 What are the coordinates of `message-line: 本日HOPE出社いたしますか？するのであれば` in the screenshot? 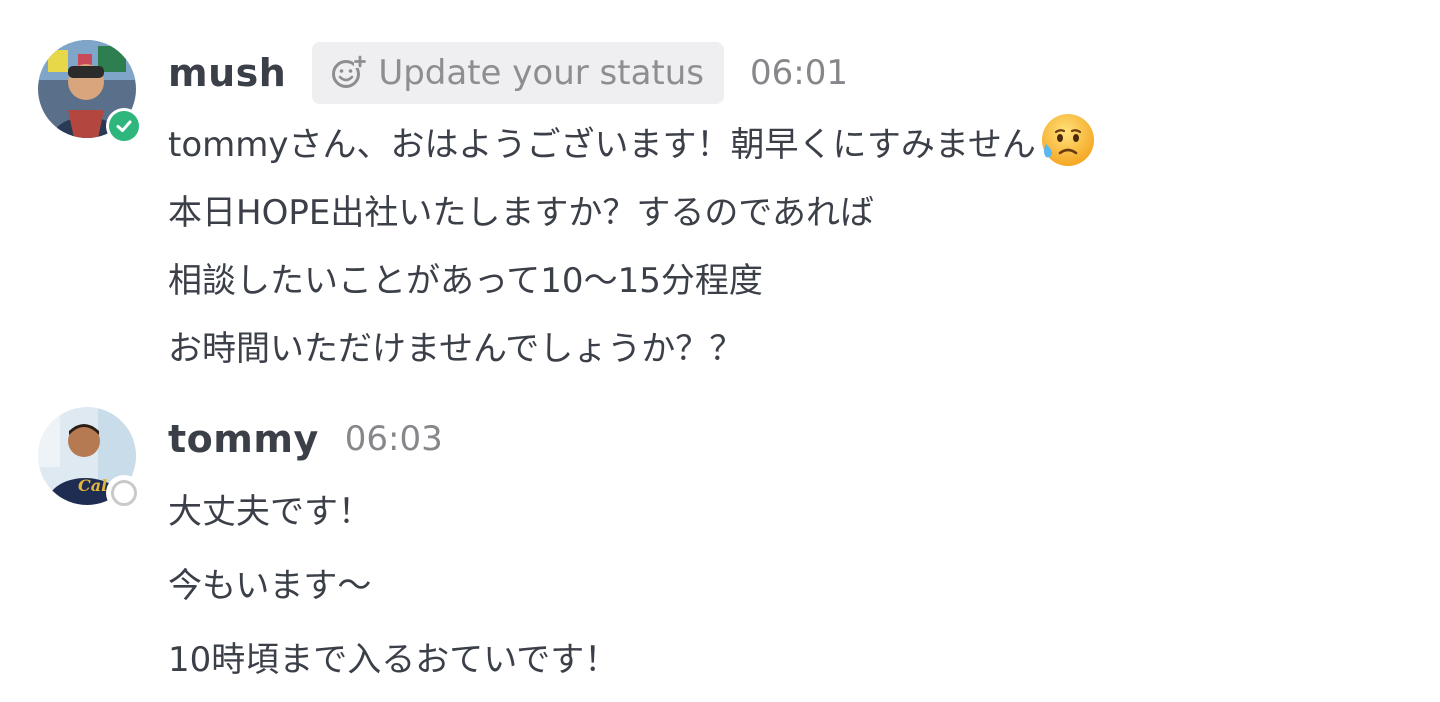 It's located at (521, 213).